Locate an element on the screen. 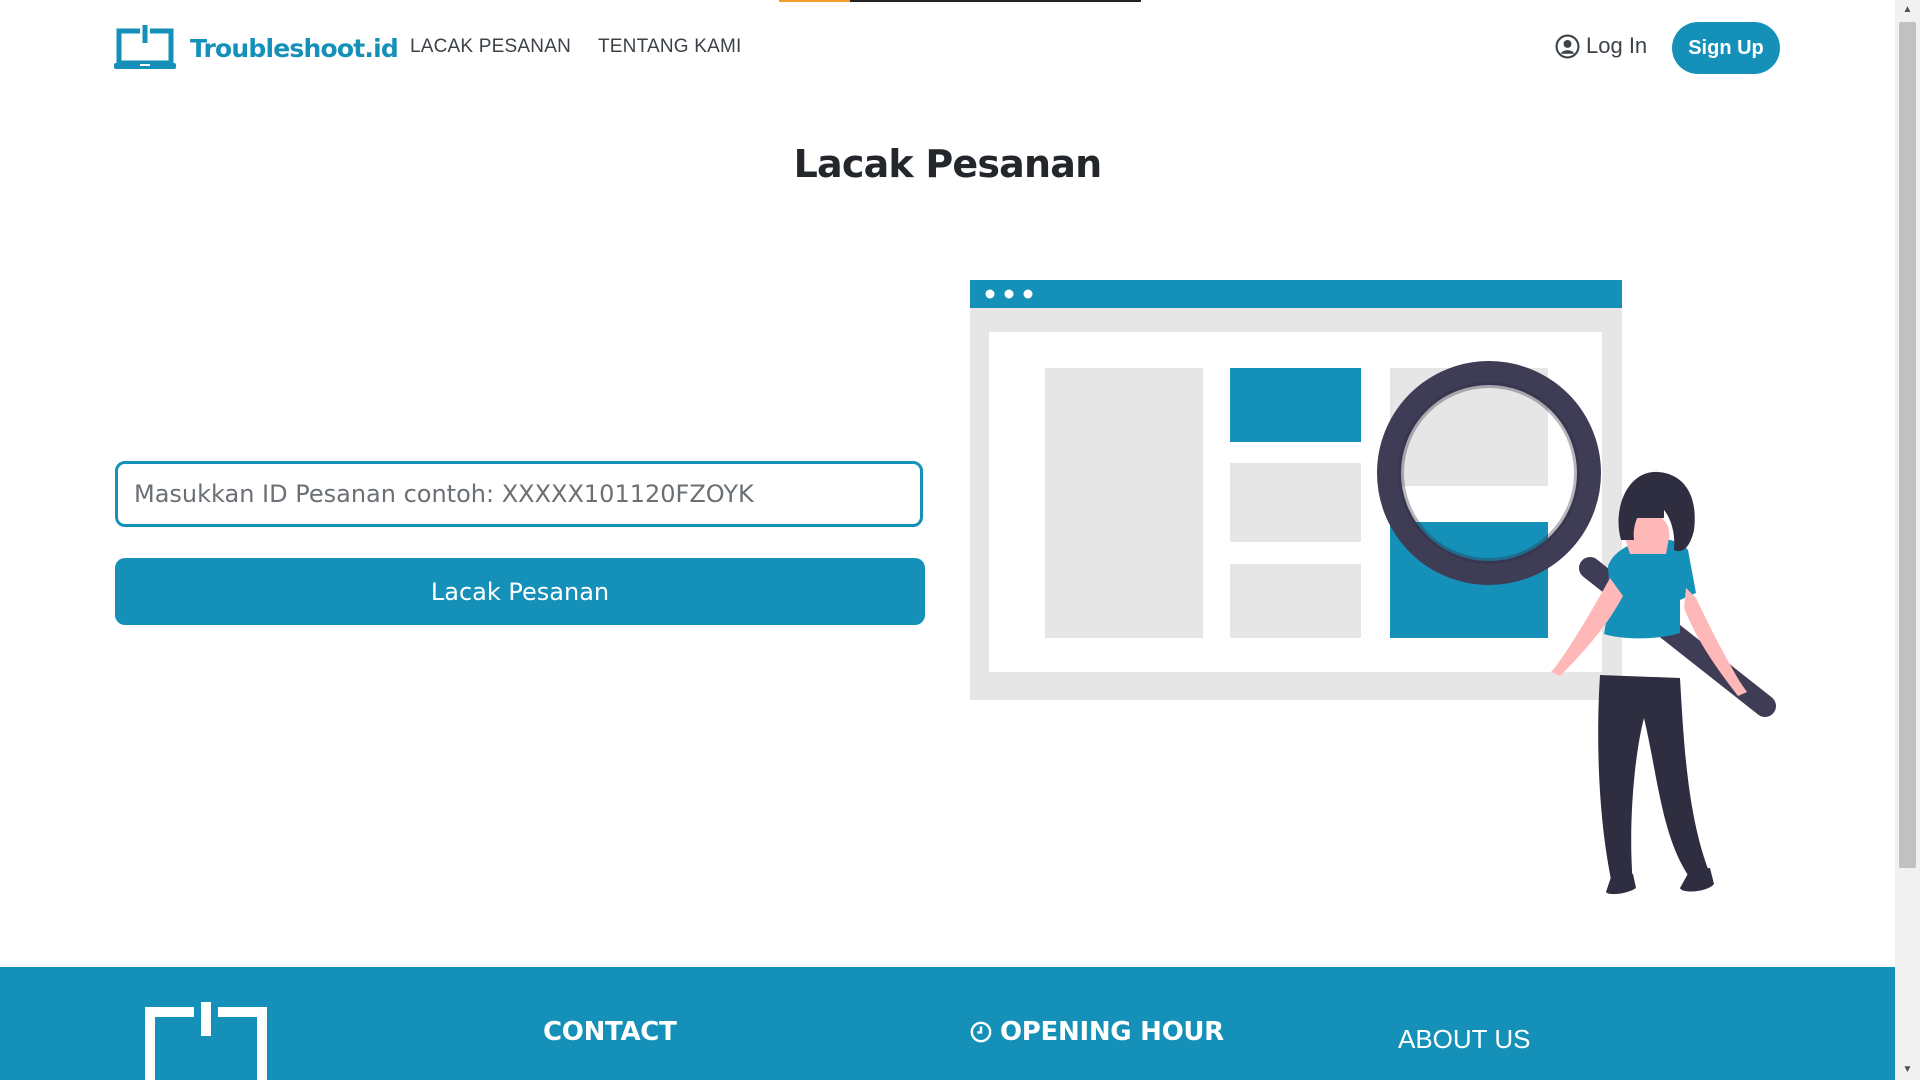 This screenshot has height=1080, width=1920. brand-name: Troubleshoot.id is located at coordinates (294, 48).